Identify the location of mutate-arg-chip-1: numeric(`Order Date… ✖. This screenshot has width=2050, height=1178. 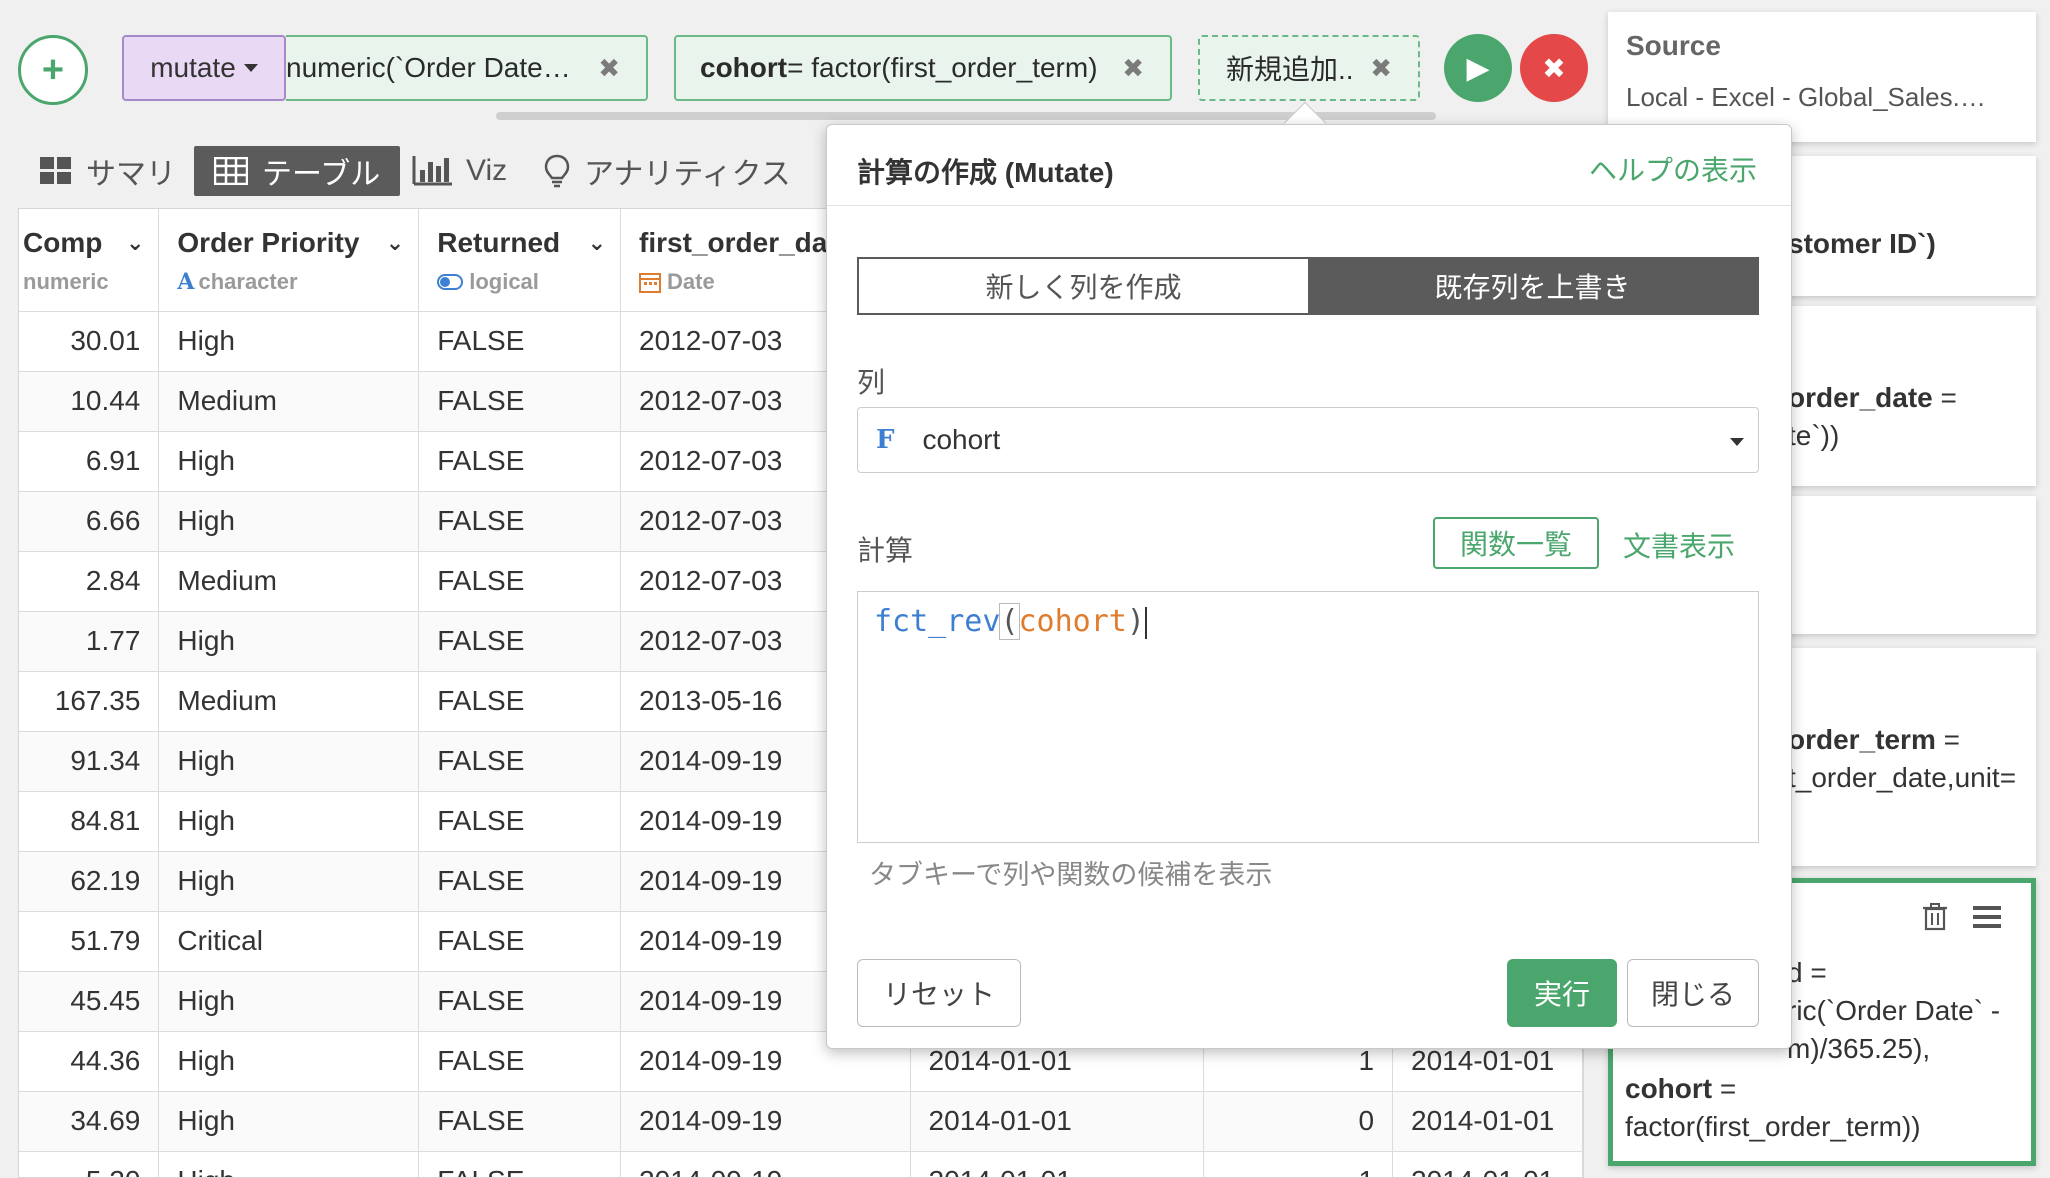
(467, 68).